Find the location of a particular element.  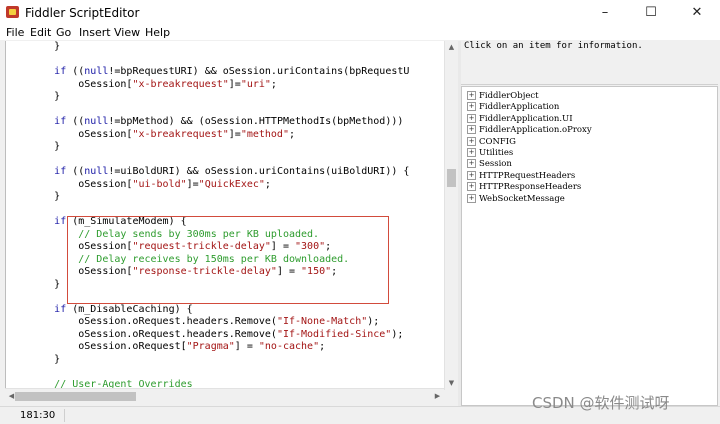

scroll-down-arrow-icon: ▼ is located at coordinates (451, 383).